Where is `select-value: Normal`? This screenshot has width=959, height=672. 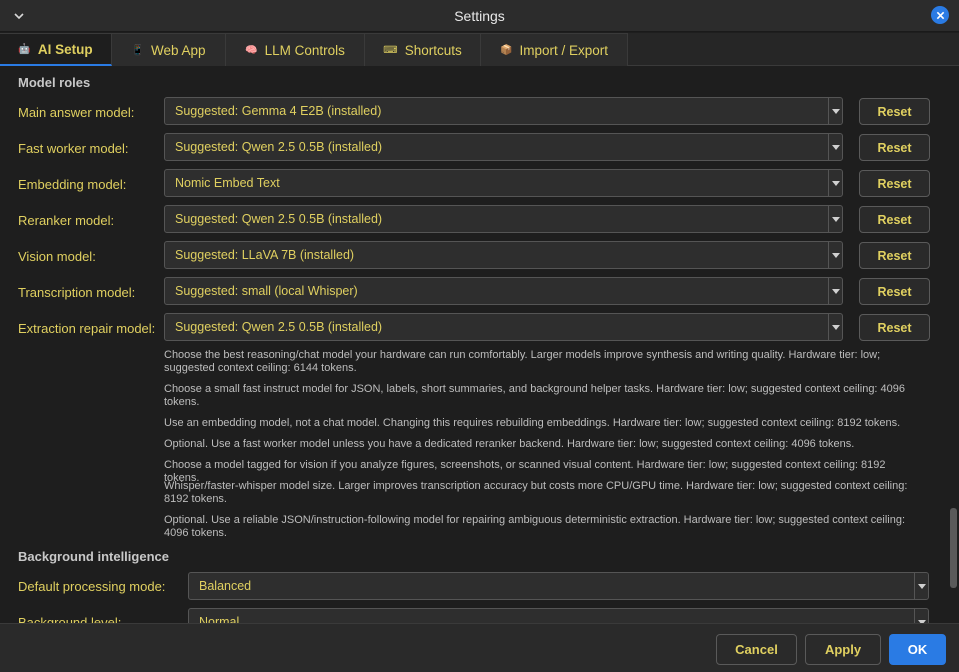 select-value: Normal is located at coordinates (219, 619).